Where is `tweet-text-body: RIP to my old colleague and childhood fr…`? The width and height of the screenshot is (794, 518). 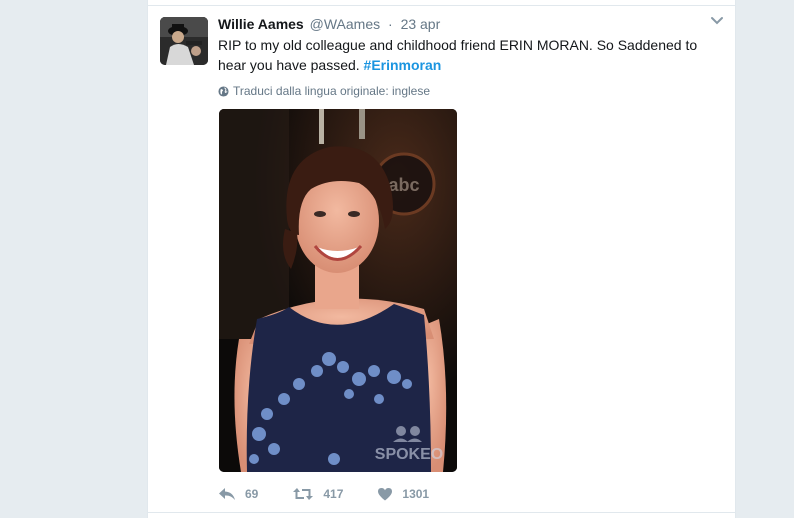
tweet-text-body: RIP to my old colleague and childhood fr… is located at coordinates (458, 55).